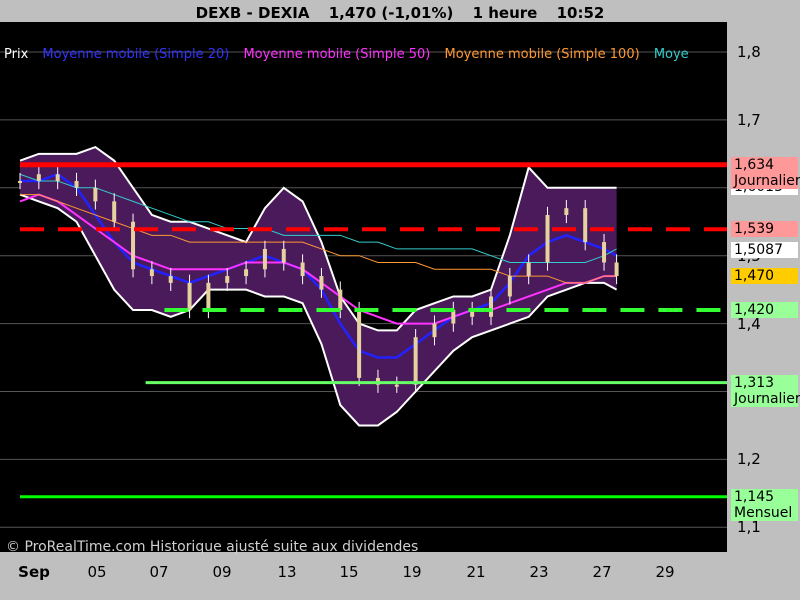 The image size is (800, 600). I want to click on price-tag-value: 1,539, so click(754, 229).